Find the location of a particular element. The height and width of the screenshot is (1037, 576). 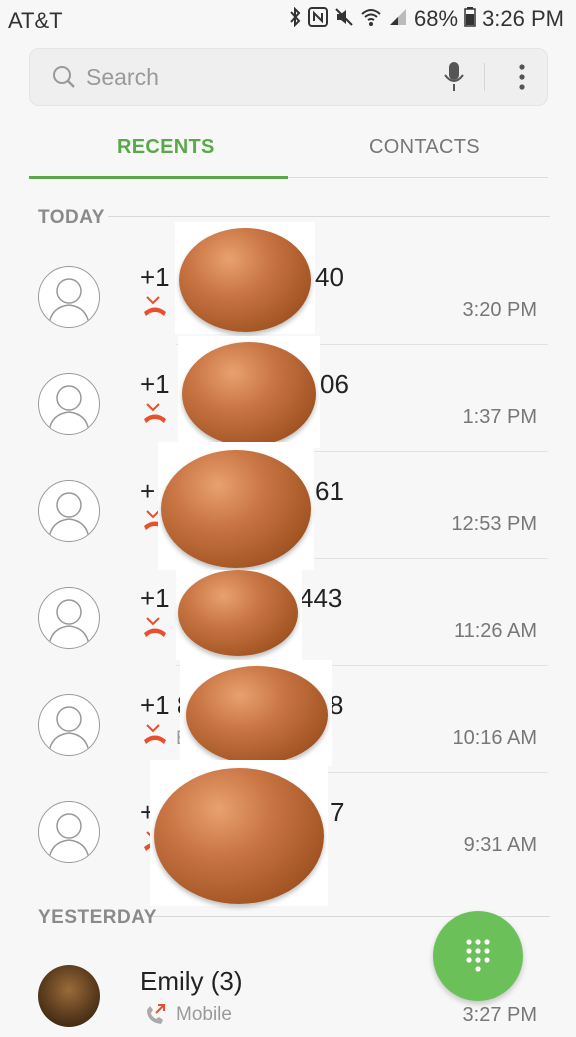

tab-contacts: CONTACTS is located at coordinates (424, 147).